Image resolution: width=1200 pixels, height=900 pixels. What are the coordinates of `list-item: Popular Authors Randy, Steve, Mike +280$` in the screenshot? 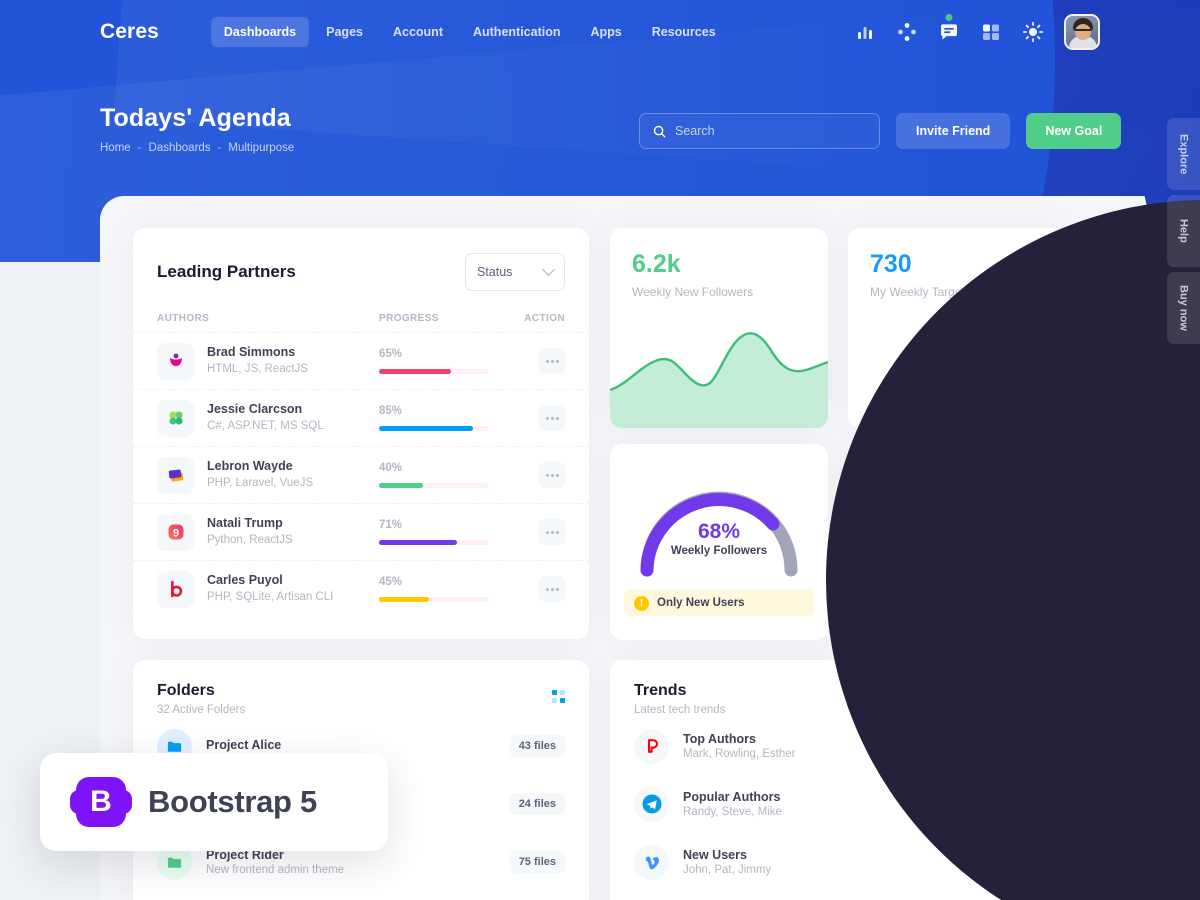 It's located at (838, 804).